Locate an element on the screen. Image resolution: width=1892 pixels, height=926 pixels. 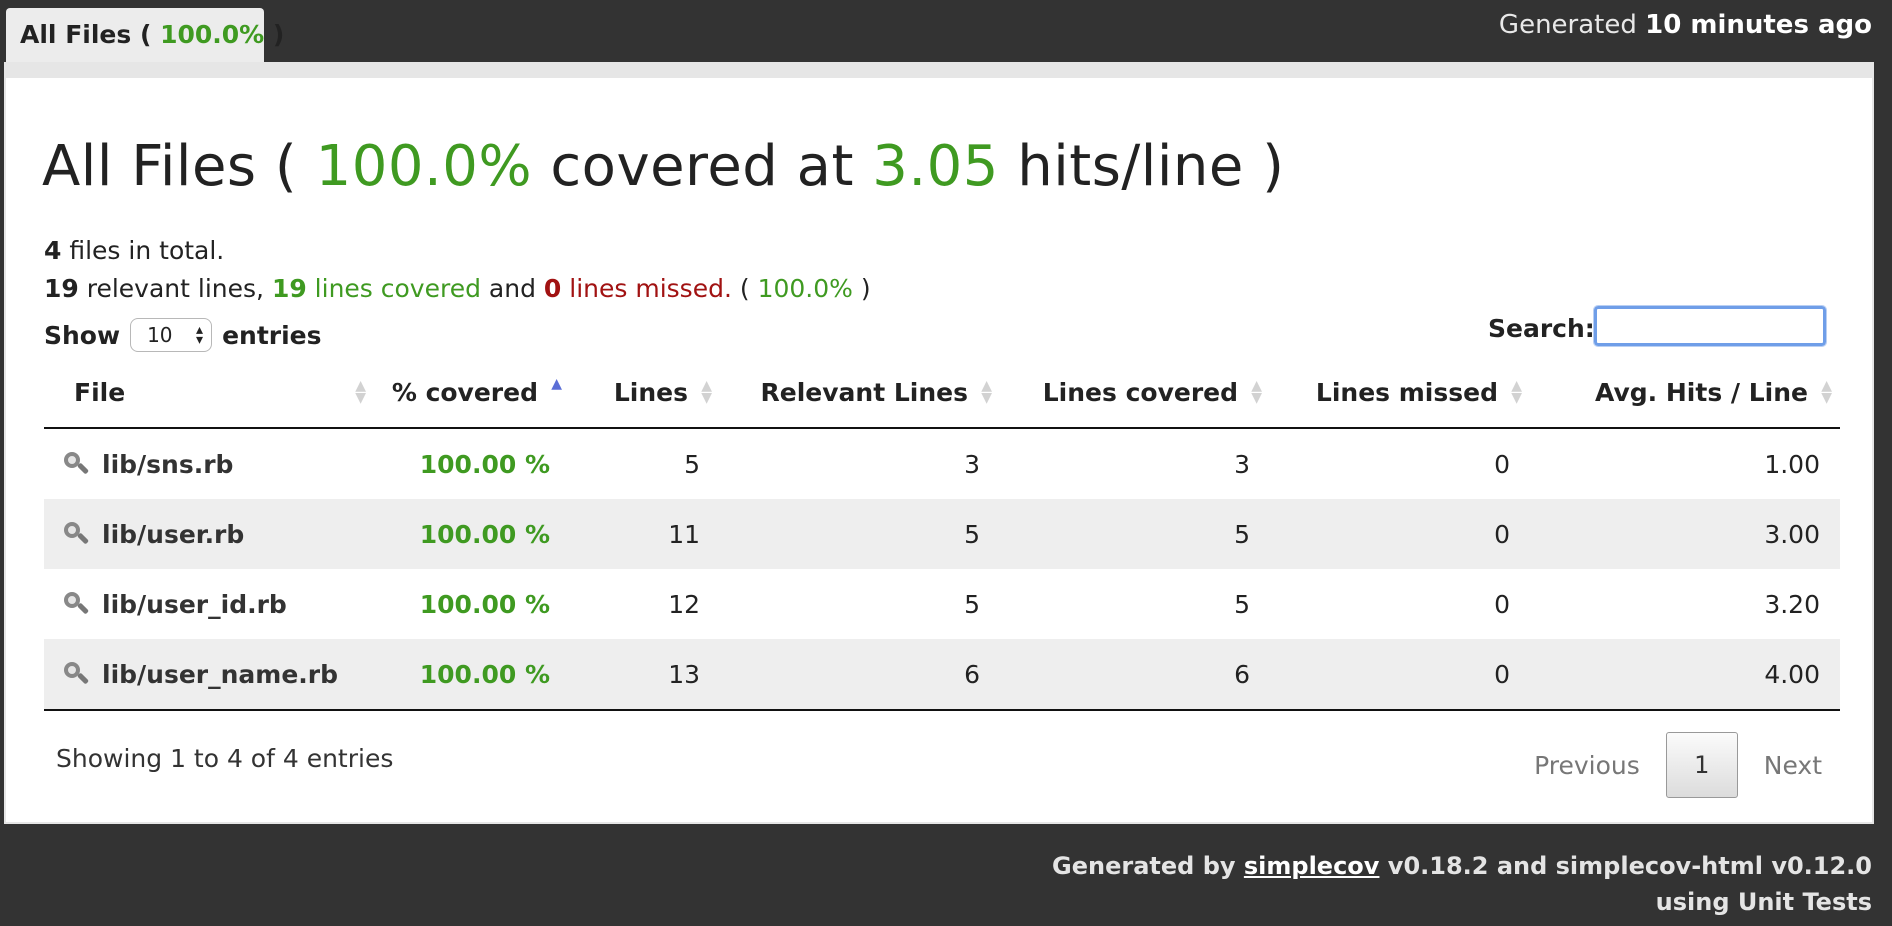
file-link: lib/sns.rb is located at coordinates (199, 464).